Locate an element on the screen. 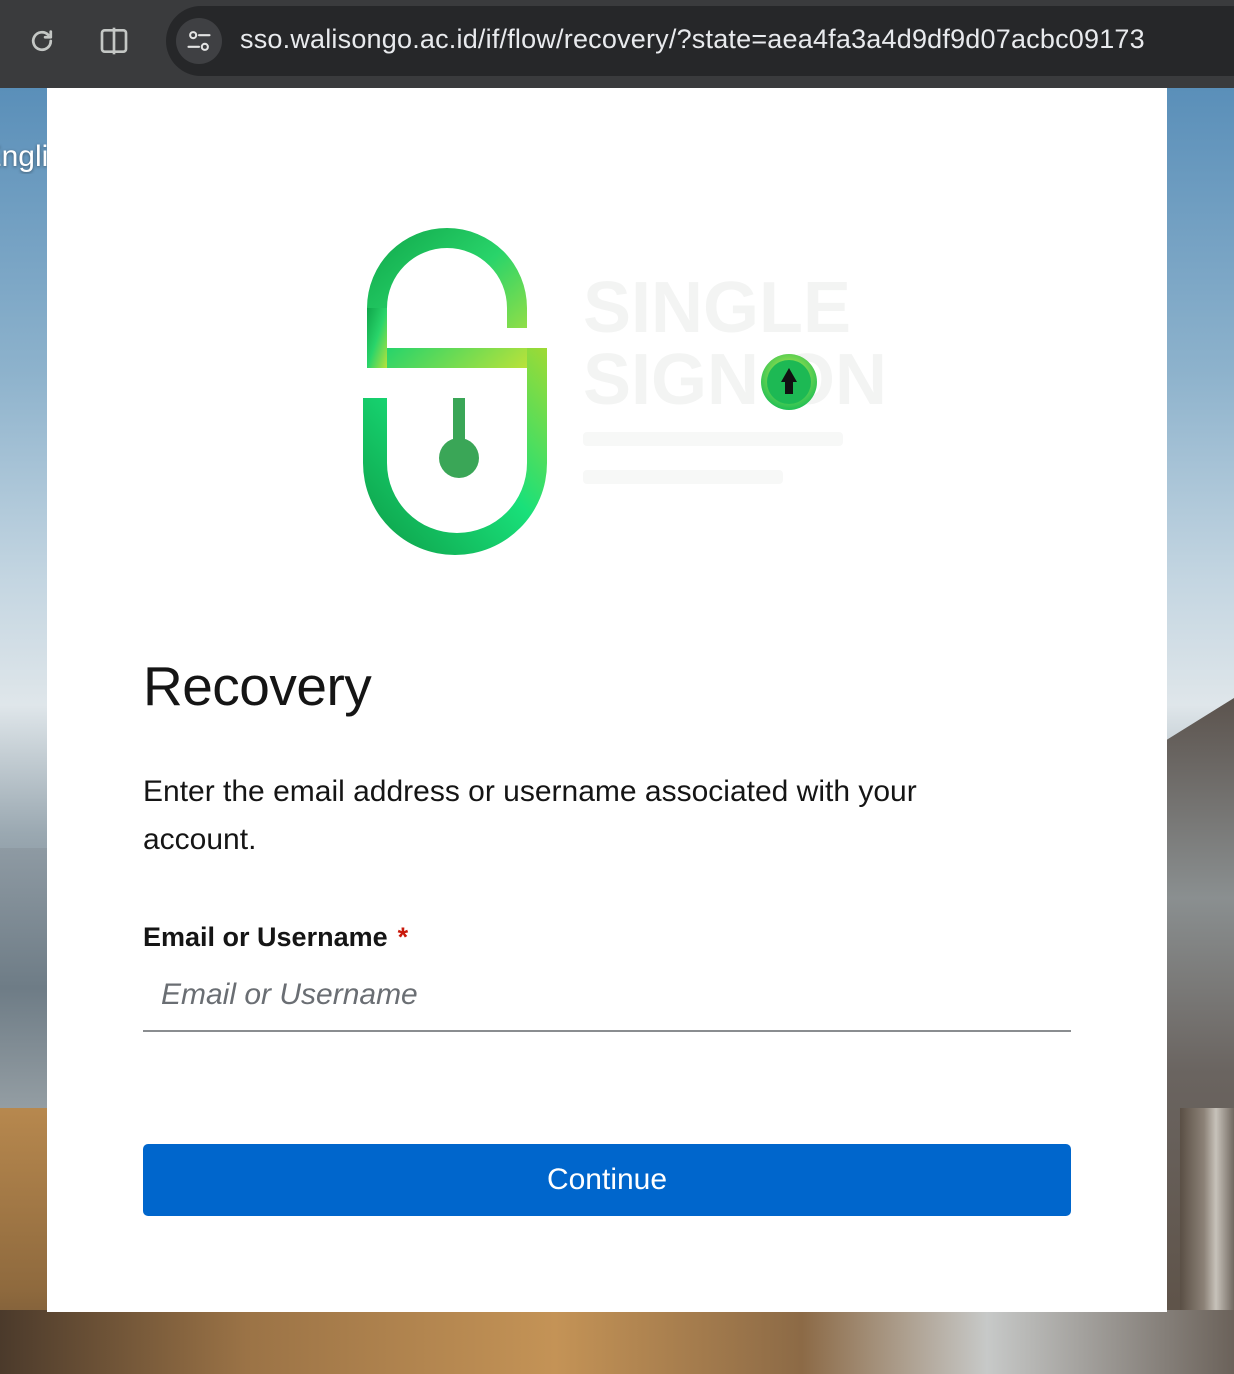 The width and height of the screenshot is (1234, 1374). email-username-label: Email or Username * is located at coordinates (275, 937).